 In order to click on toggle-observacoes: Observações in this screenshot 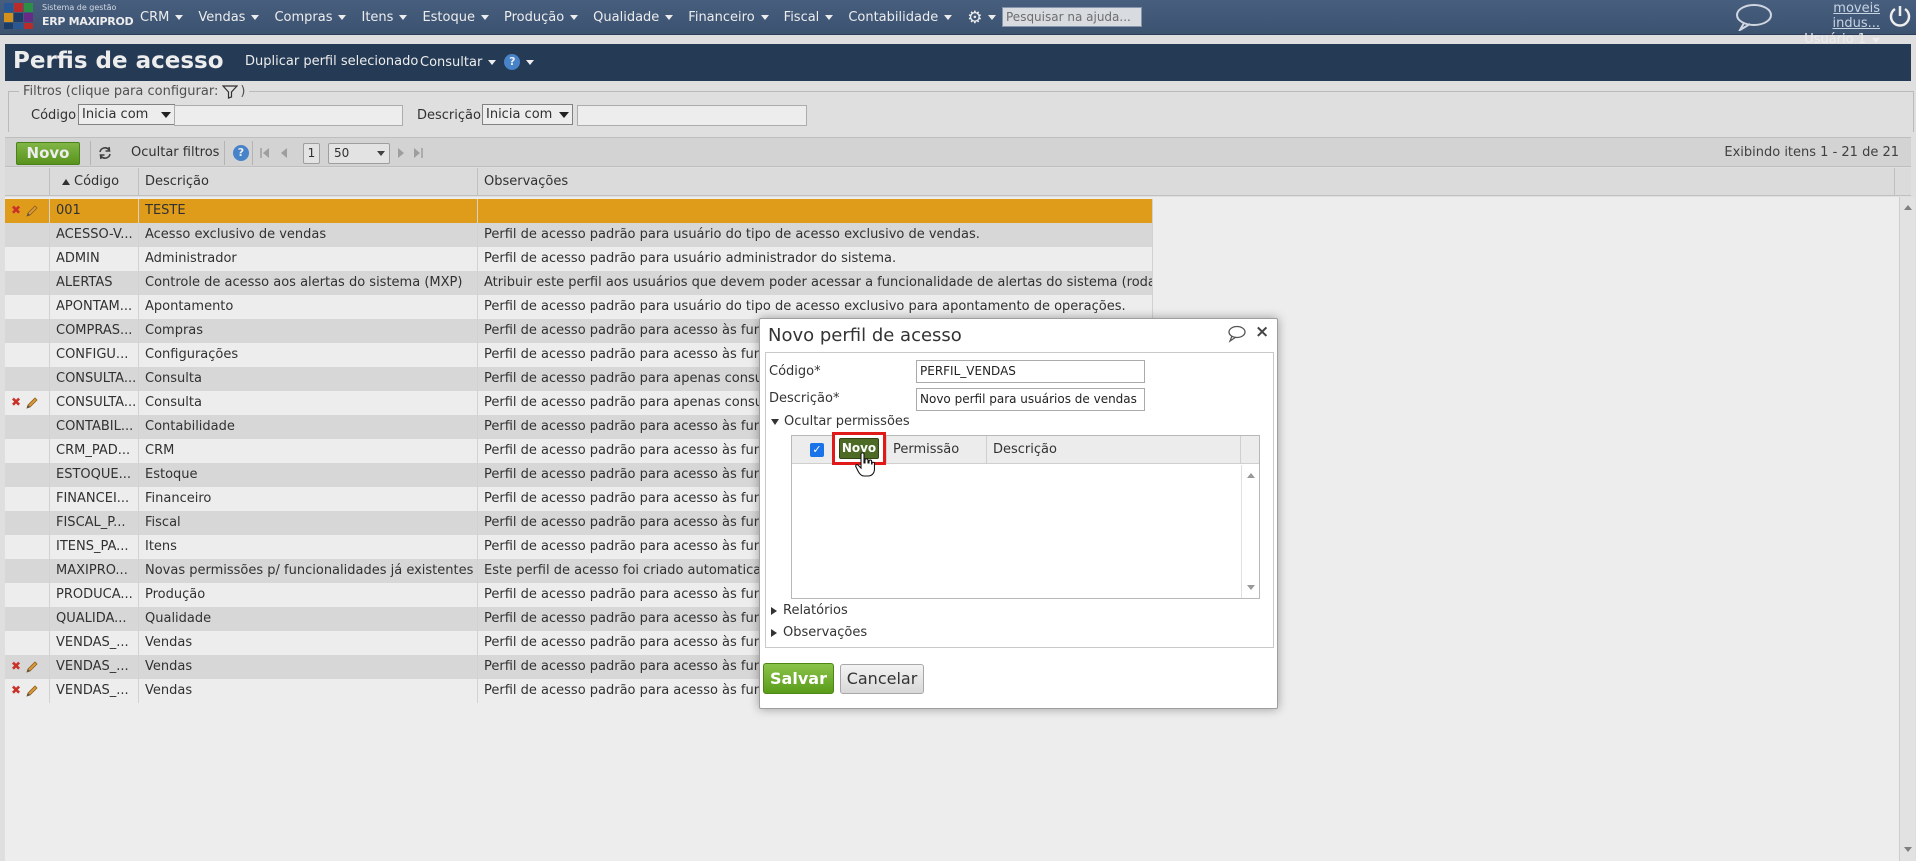, I will do `click(819, 632)`.